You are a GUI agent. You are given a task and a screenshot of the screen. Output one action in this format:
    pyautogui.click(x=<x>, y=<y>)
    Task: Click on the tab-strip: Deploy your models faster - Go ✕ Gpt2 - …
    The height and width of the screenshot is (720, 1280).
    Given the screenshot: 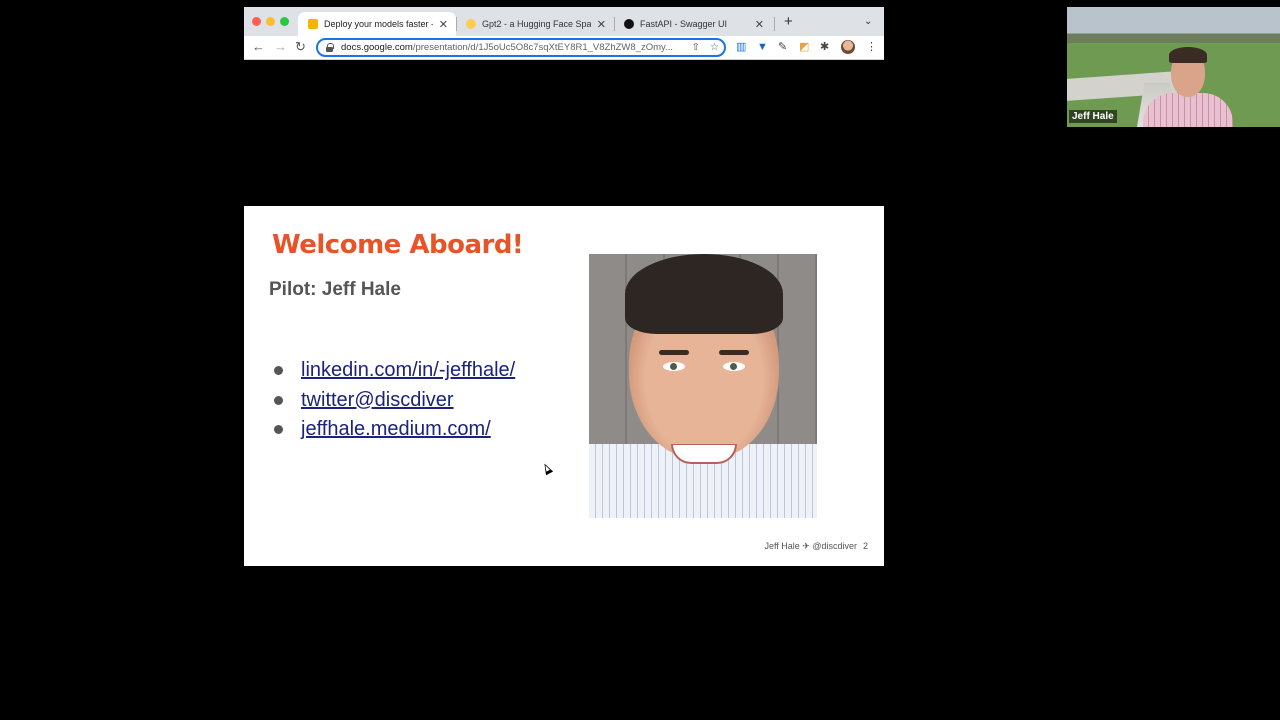 What is the action you would take?
    pyautogui.click(x=564, y=21)
    